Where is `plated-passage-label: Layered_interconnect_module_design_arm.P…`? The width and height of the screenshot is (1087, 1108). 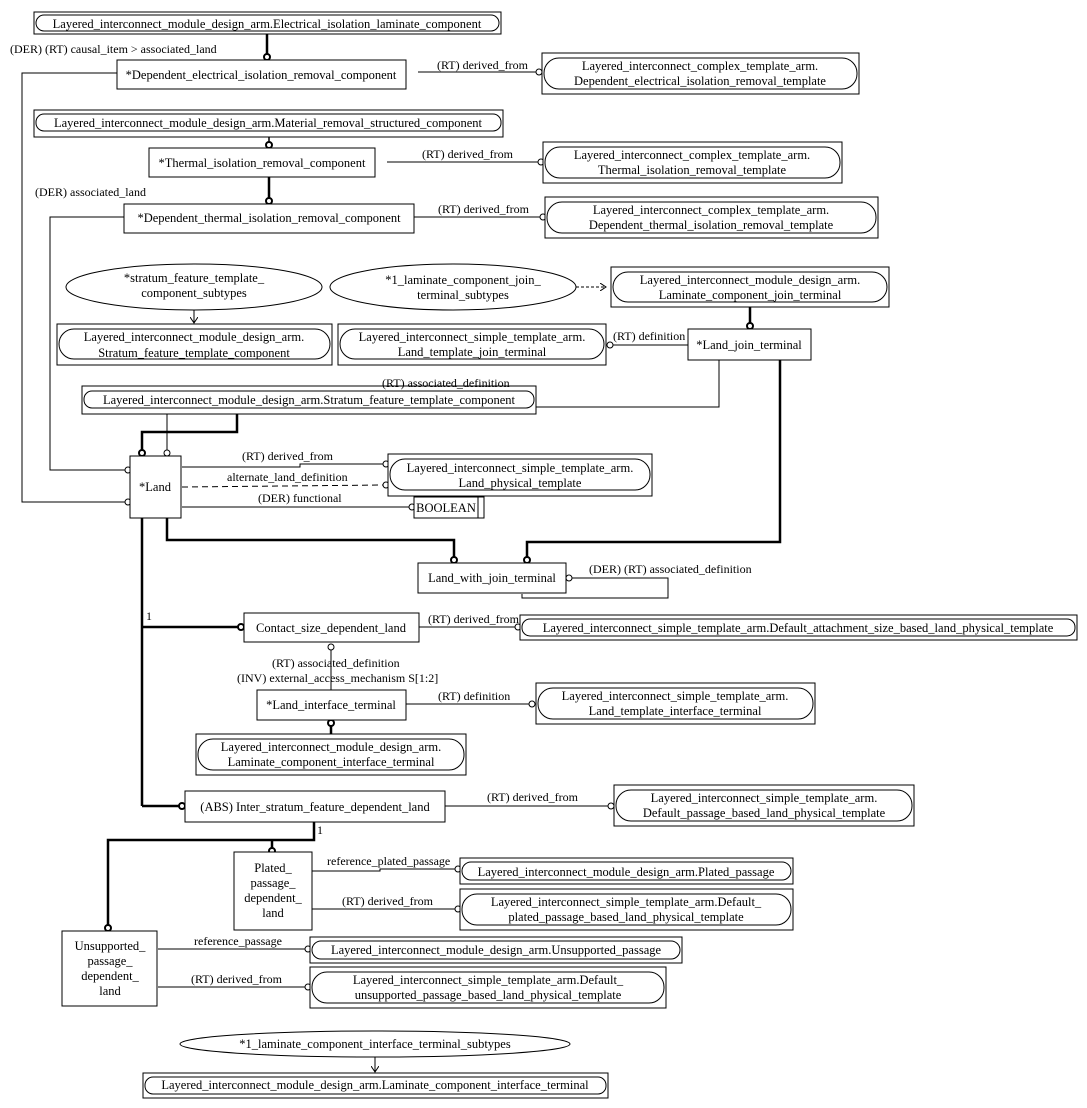
plated-passage-label: Layered_interconnect_module_design_arm.P… is located at coordinates (626, 872).